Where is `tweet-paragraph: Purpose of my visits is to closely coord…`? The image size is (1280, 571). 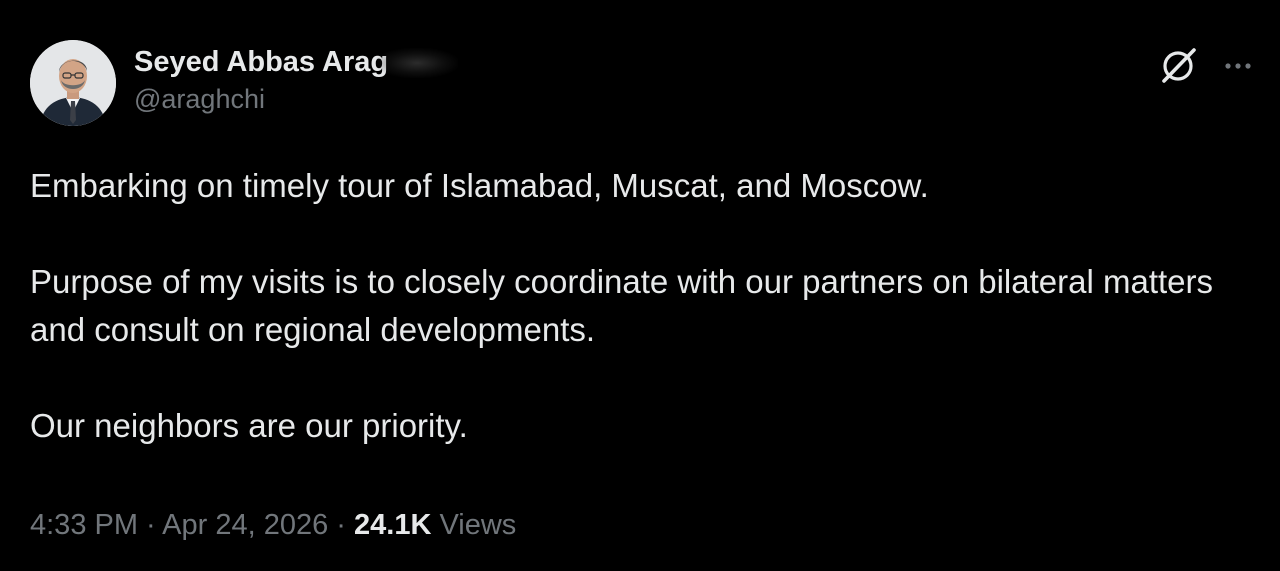
tweet-paragraph: Purpose of my visits is to closely coord… is located at coordinates (622, 305).